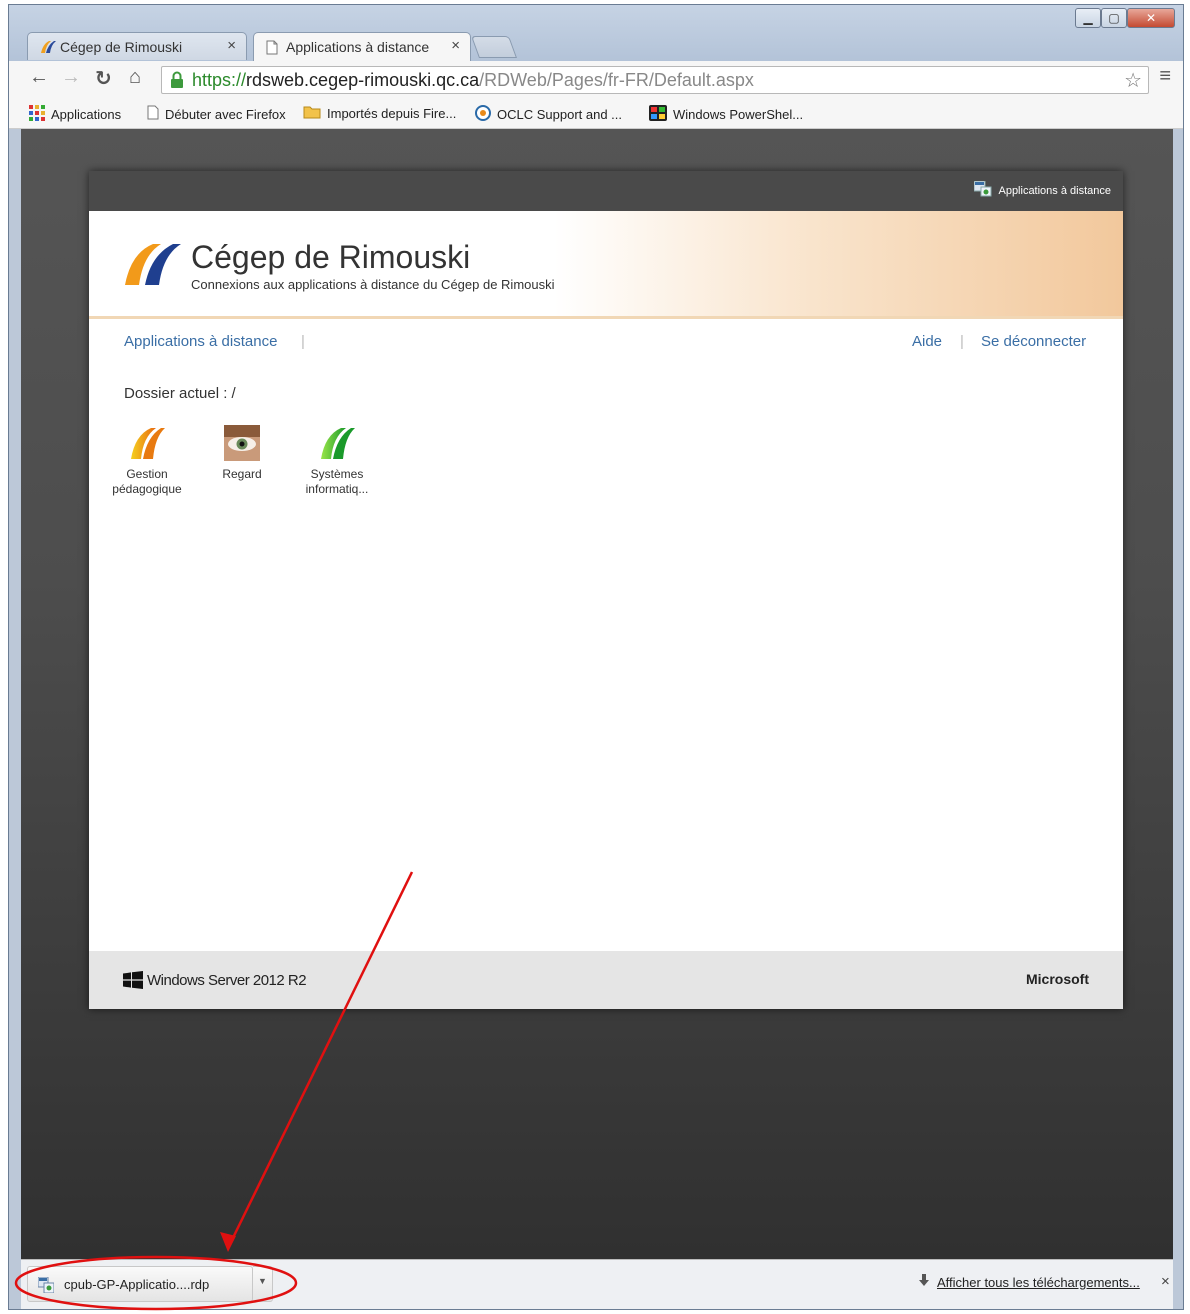 The image size is (1190, 1314). What do you see at coordinates (927, 341) in the screenshot?
I see `nav-help: Aide` at bounding box center [927, 341].